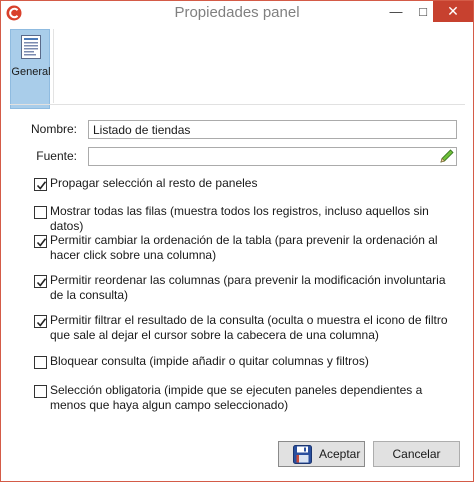 The width and height of the screenshot is (474, 482). What do you see at coordinates (40, 391) in the screenshot?
I see `seleccion-obligatoria-checkbox` at bounding box center [40, 391].